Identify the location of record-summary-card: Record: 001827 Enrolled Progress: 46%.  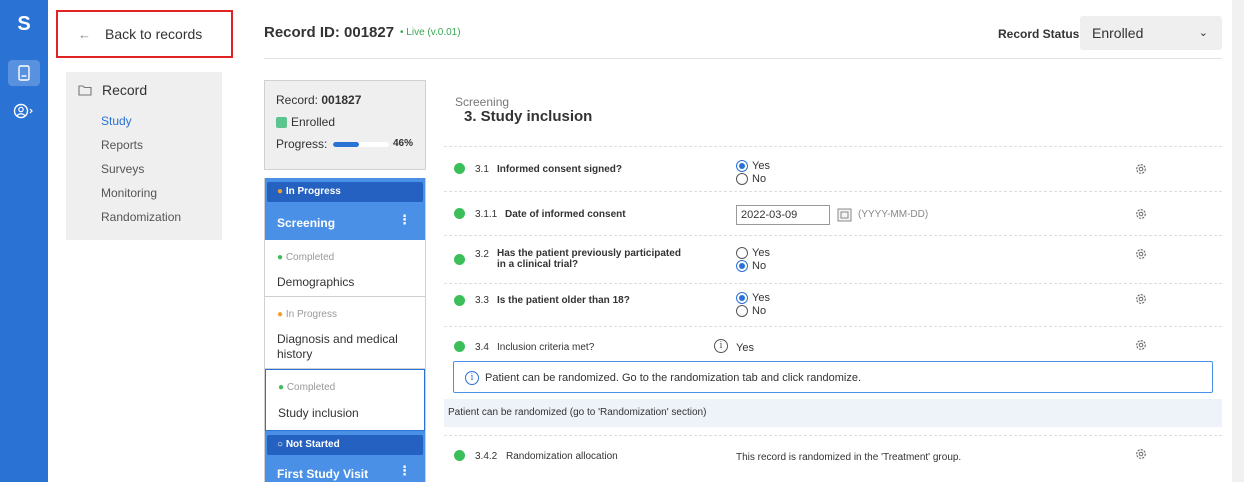
(345, 125).